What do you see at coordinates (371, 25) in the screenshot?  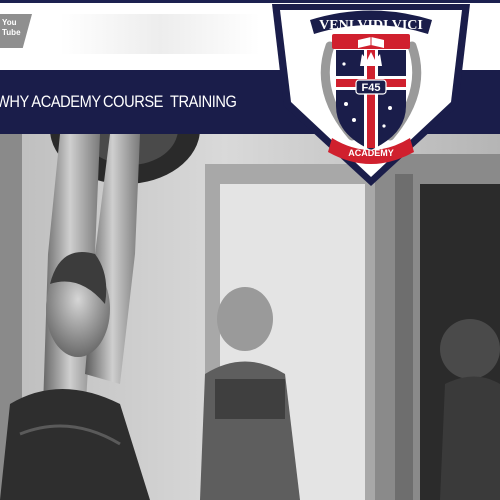 I see `crest-motto: VENI VIDI VICI` at bounding box center [371, 25].